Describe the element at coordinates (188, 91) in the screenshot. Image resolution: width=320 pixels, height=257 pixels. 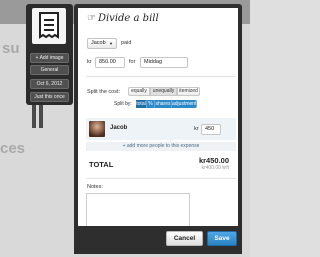
I see `split-itemized-option: itemized` at that location.